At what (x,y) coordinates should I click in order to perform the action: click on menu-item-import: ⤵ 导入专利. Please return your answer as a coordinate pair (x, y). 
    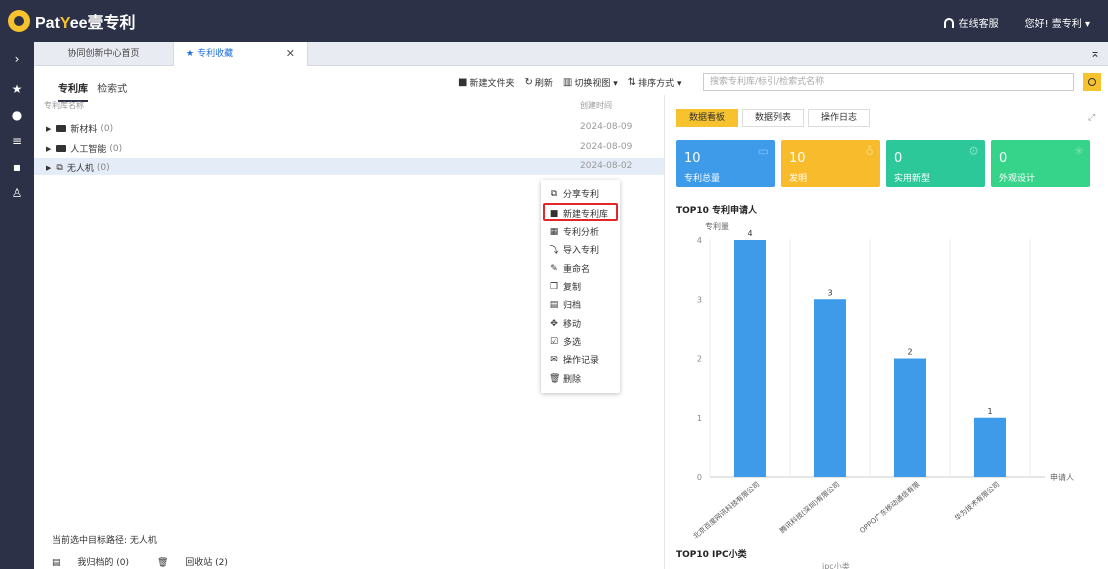
    Looking at the image, I should click on (574, 249).